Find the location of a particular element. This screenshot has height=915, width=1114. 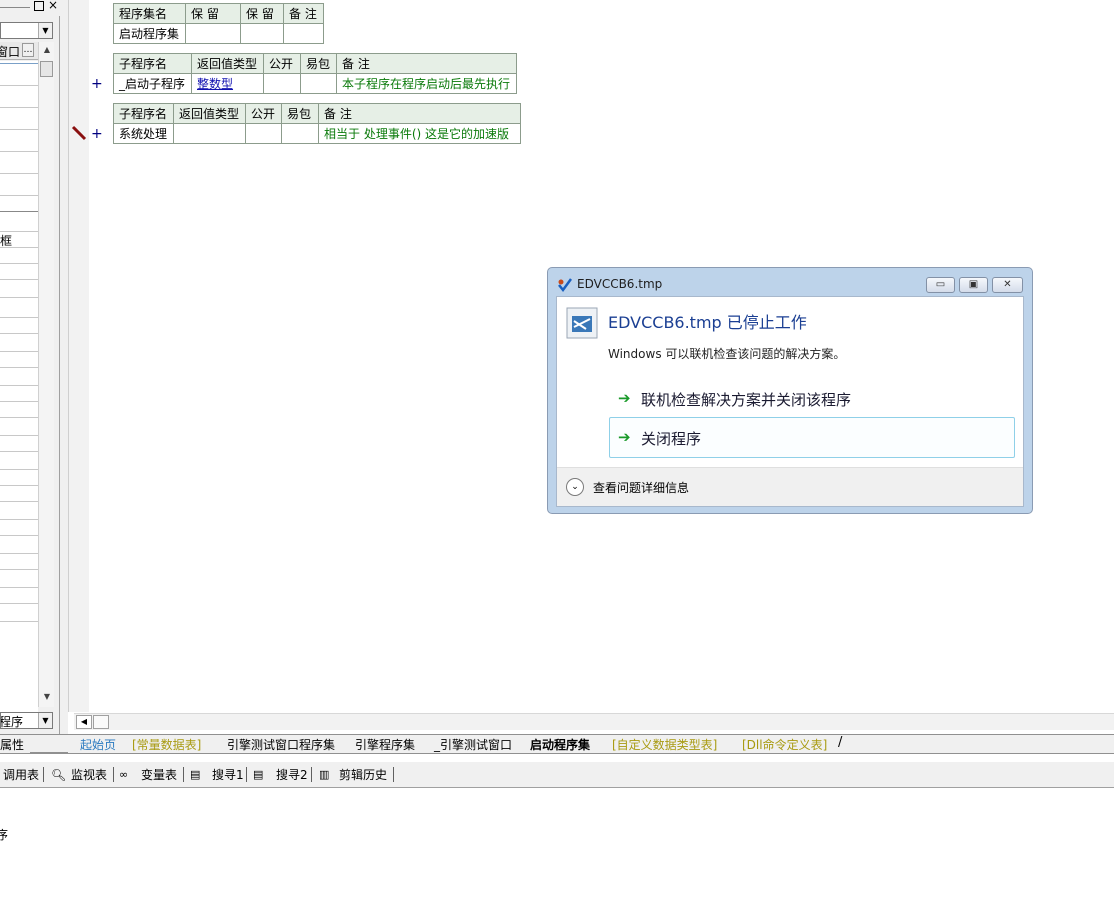

tab-engine-test-window-set: 引擎测试窗口程序集 is located at coordinates (281, 745).